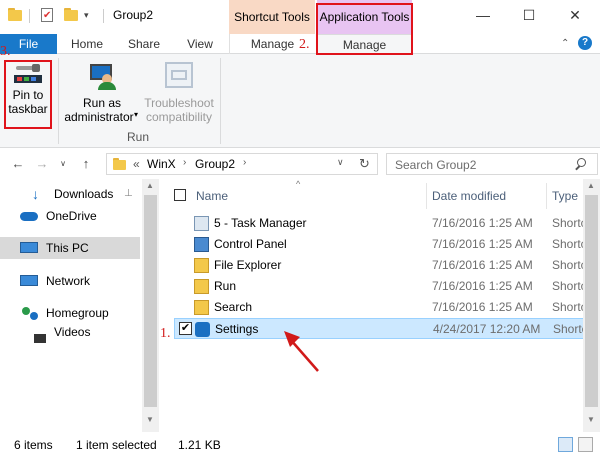 The height and width of the screenshot is (458, 600). I want to click on file-name: Search, so click(233, 307).